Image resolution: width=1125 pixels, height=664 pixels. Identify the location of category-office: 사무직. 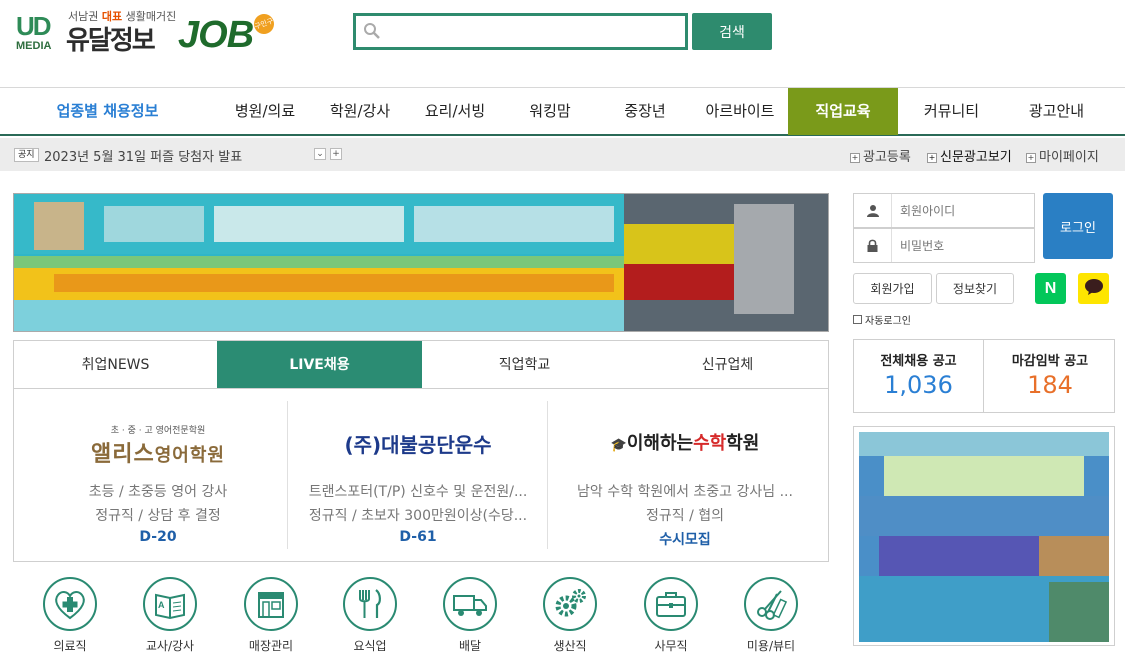
(671, 615).